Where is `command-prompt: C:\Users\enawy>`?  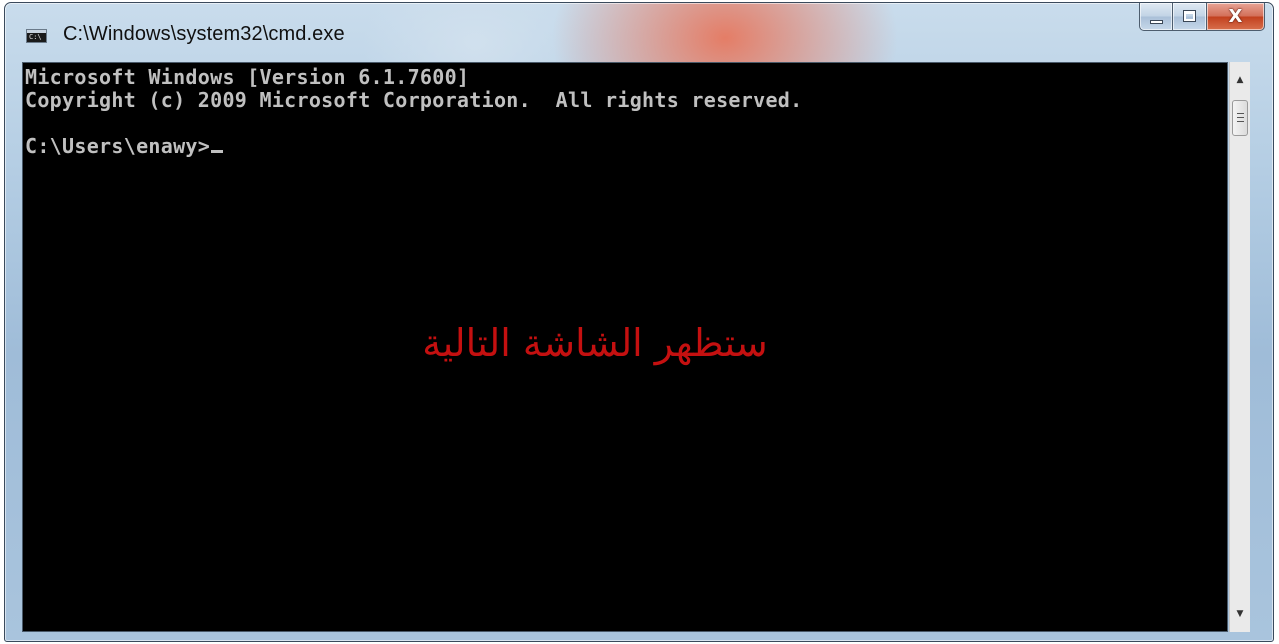 command-prompt: C:\Users\enawy> is located at coordinates (117, 146).